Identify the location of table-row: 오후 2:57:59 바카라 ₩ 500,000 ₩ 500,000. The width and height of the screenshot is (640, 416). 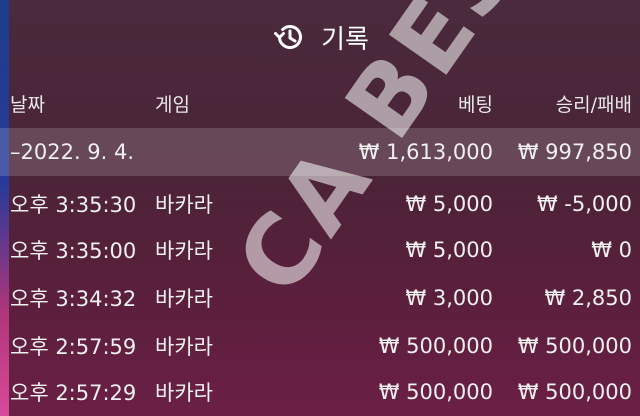
(320, 346).